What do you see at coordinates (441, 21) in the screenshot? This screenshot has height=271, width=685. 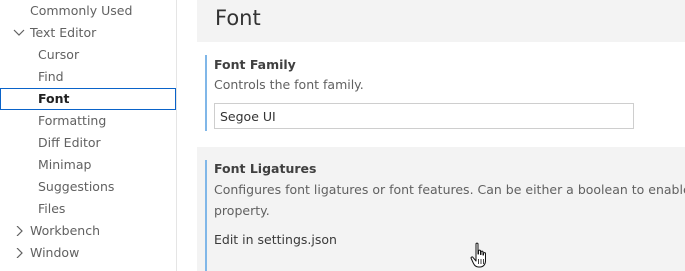 I see `section-header: Font` at bounding box center [441, 21].